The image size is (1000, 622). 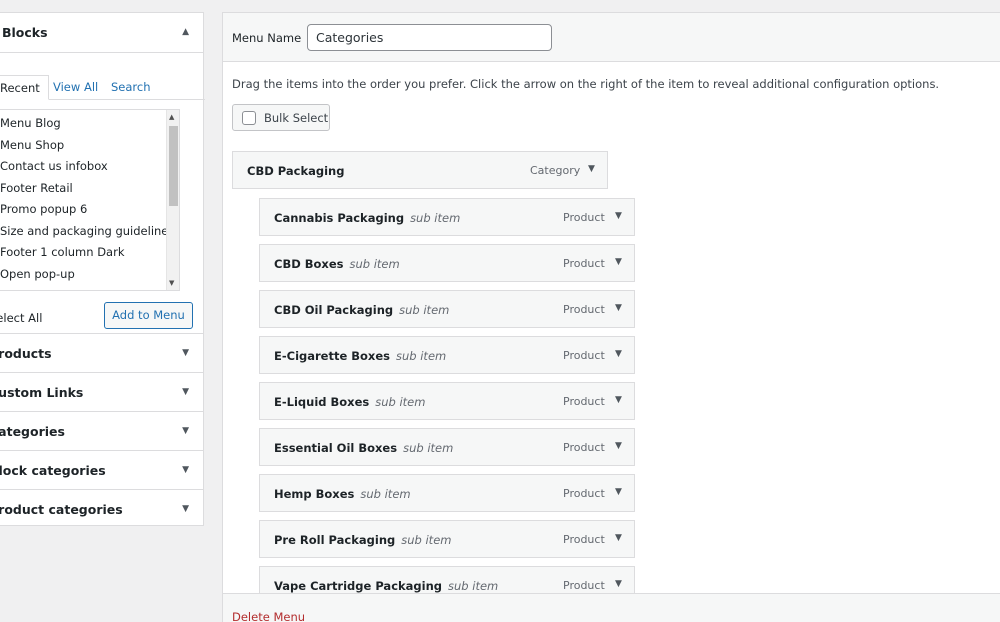 I want to click on list-item: Menu Shop, so click(x=32, y=145).